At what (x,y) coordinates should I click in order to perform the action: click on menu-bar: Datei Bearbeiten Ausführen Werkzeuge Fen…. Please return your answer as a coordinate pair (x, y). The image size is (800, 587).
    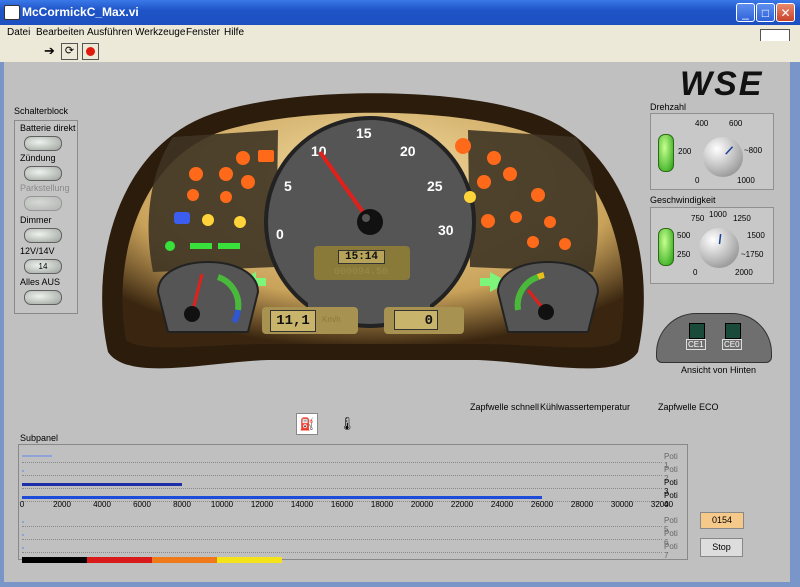
    Looking at the image, I should click on (400, 41).